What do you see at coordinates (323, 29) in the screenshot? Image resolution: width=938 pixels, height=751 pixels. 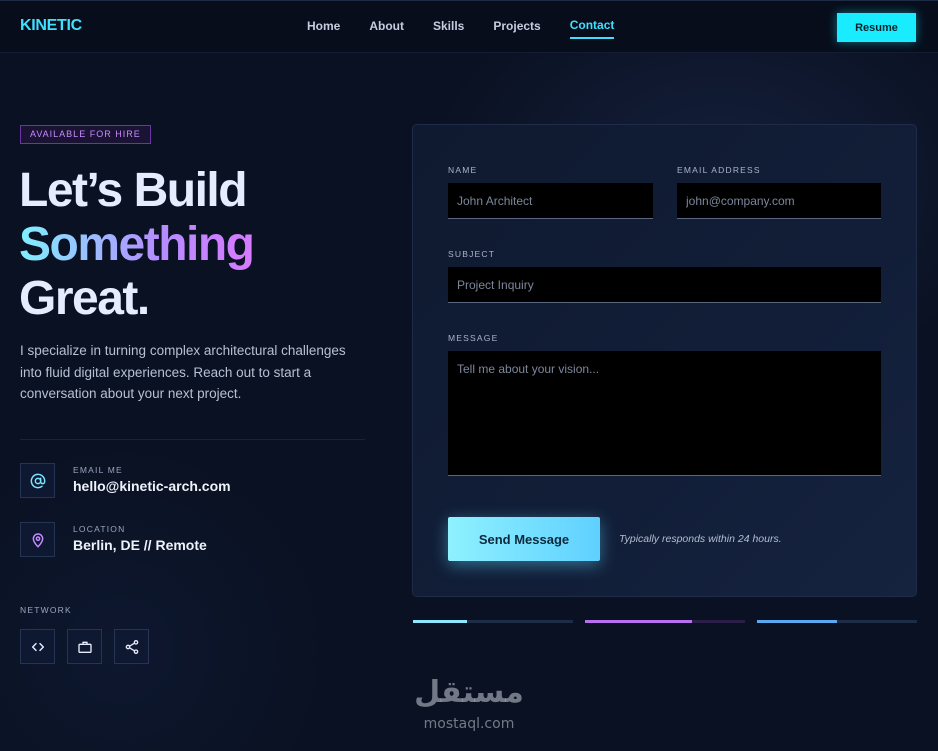 I see `nav-link-home: Home` at bounding box center [323, 29].